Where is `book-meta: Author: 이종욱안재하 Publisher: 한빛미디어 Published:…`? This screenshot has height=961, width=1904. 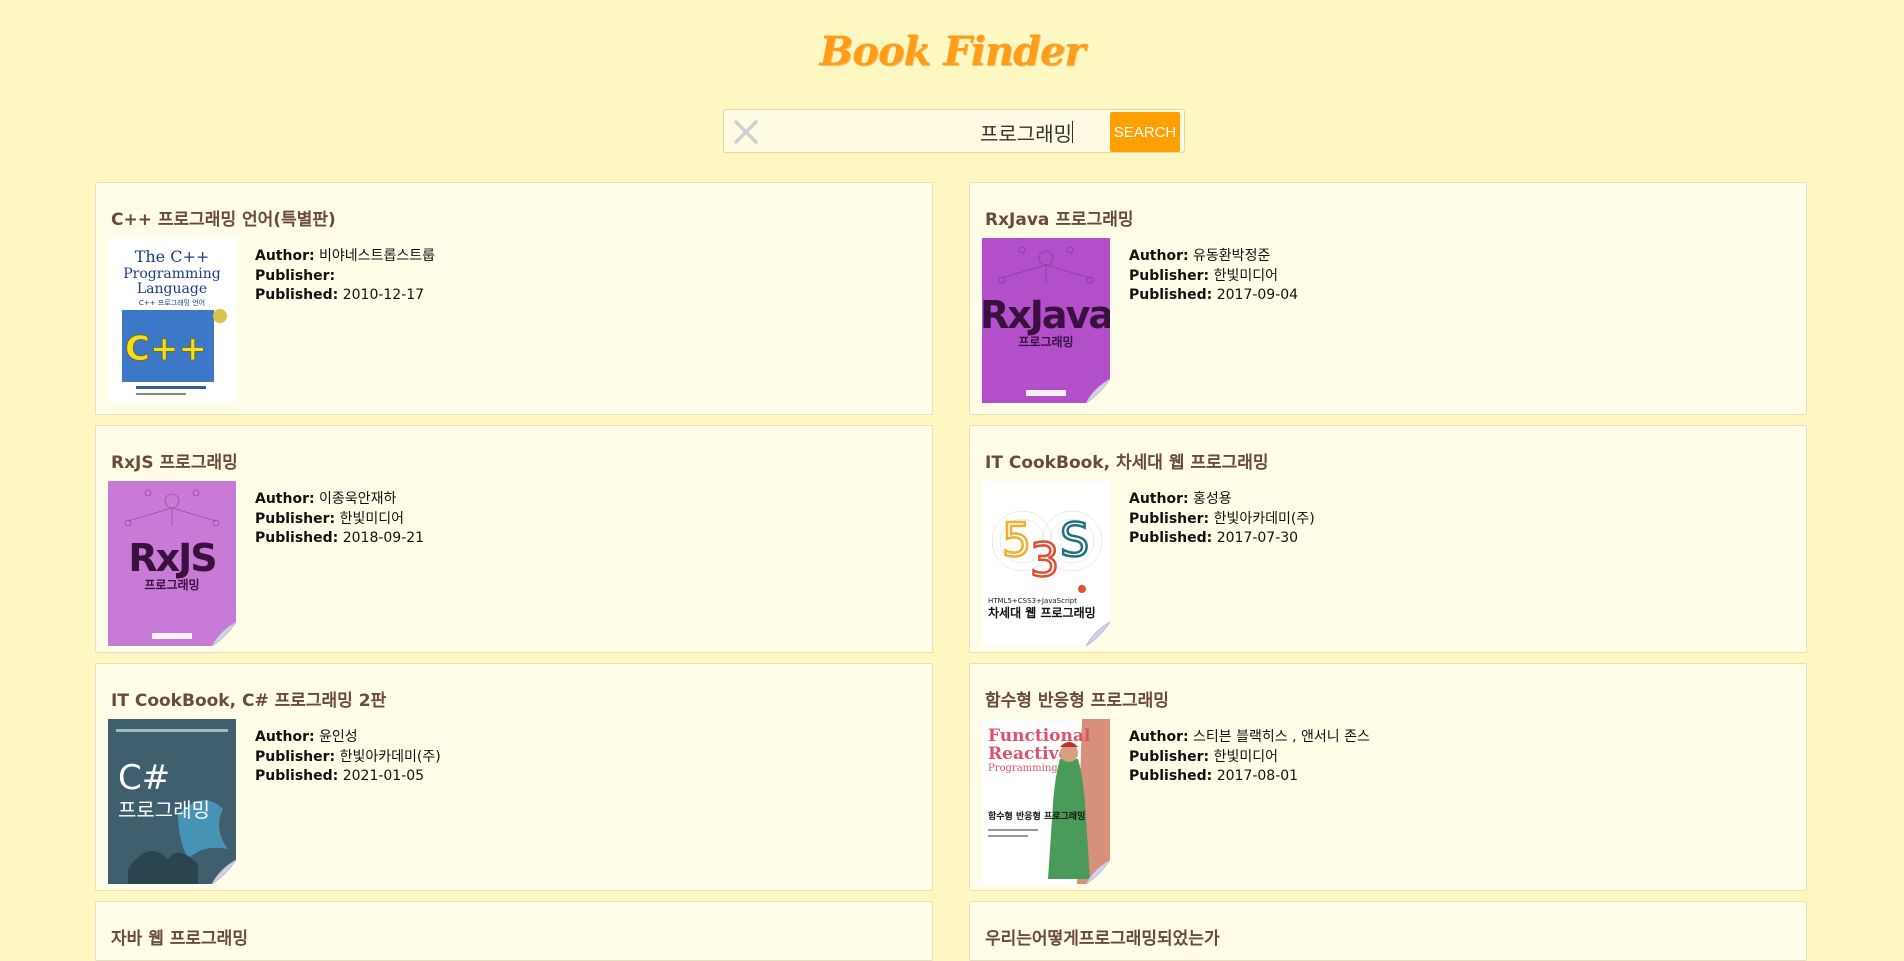
book-meta: Author: 이종욱안재하 Publisher: 한빛미디어 Published:… is located at coordinates (339, 519).